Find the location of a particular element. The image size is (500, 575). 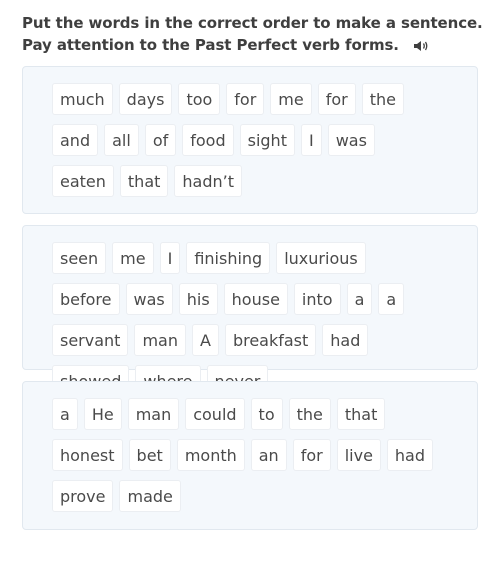

word-tile: breakfast is located at coordinates (270, 340).